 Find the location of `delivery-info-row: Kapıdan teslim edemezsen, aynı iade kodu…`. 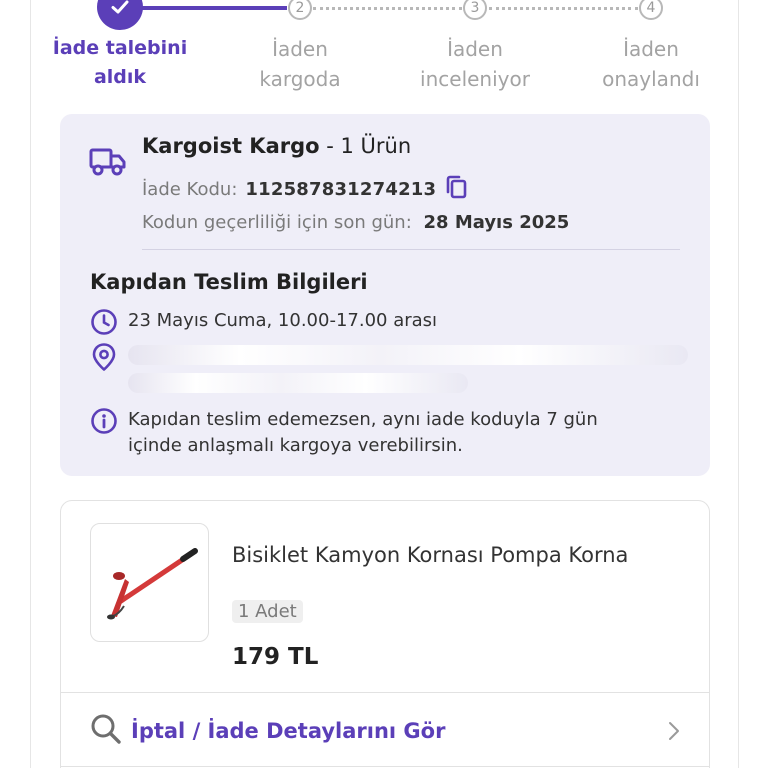

delivery-info-row: Kapıdan teslim edemezsen, aynı iade kodu… is located at coordinates (390, 433).